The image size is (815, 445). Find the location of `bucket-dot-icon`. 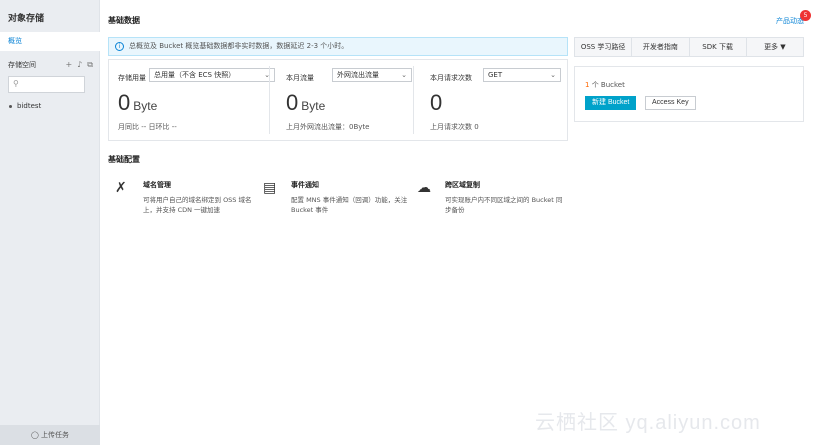

bucket-dot-icon is located at coordinates (10, 106).